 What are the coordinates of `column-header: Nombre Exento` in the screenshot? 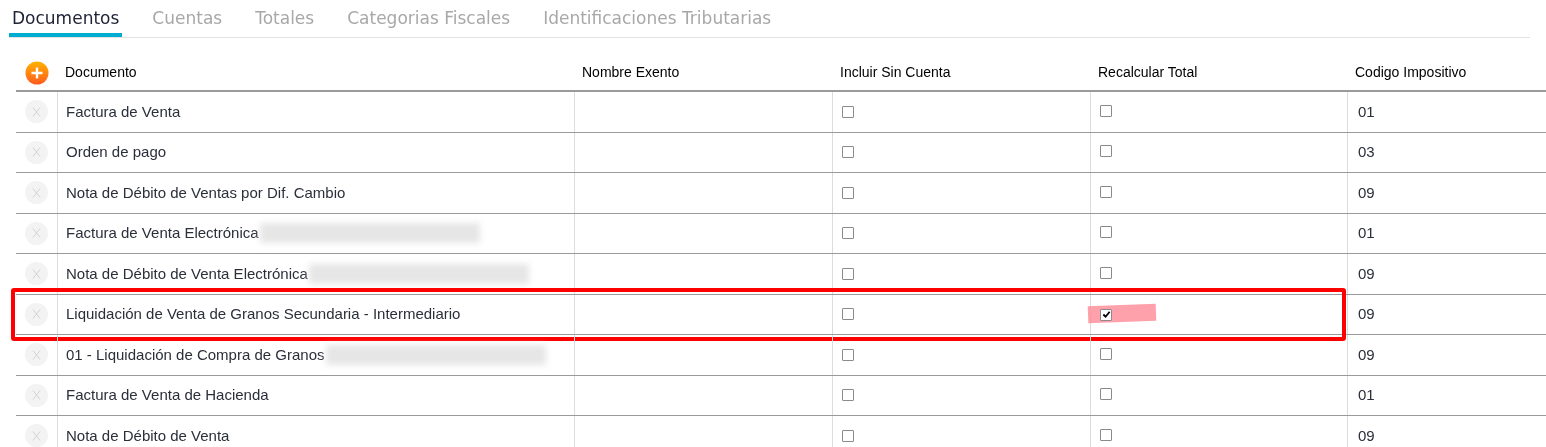 It's located at (631, 72).